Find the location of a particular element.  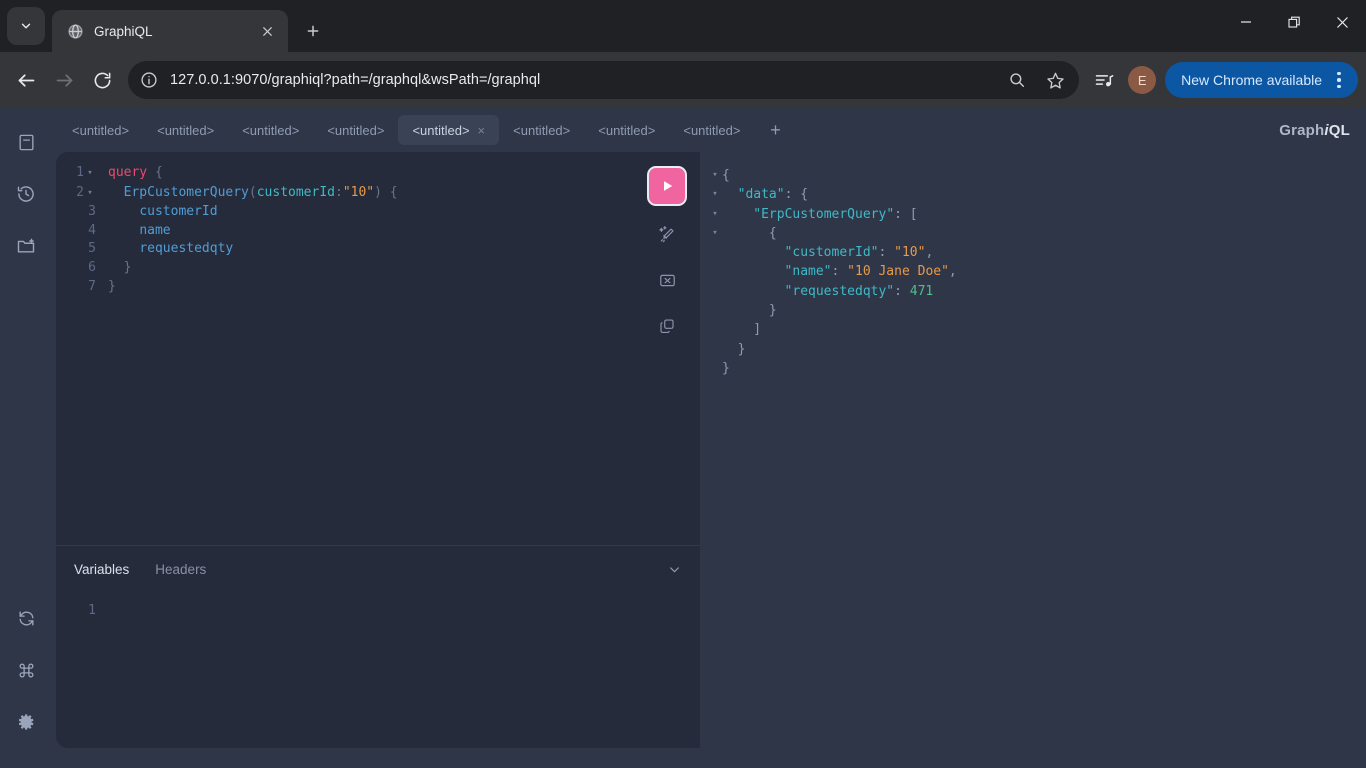

plus-icon is located at coordinates (313, 31).